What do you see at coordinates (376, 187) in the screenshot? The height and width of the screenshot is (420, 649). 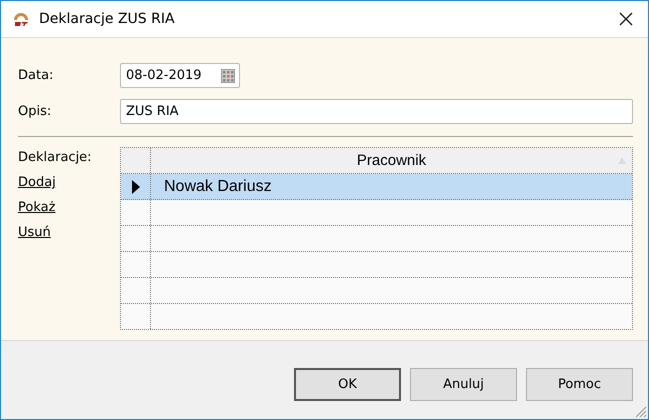 I see `table-row: Nowak Dariusz` at bounding box center [376, 187].